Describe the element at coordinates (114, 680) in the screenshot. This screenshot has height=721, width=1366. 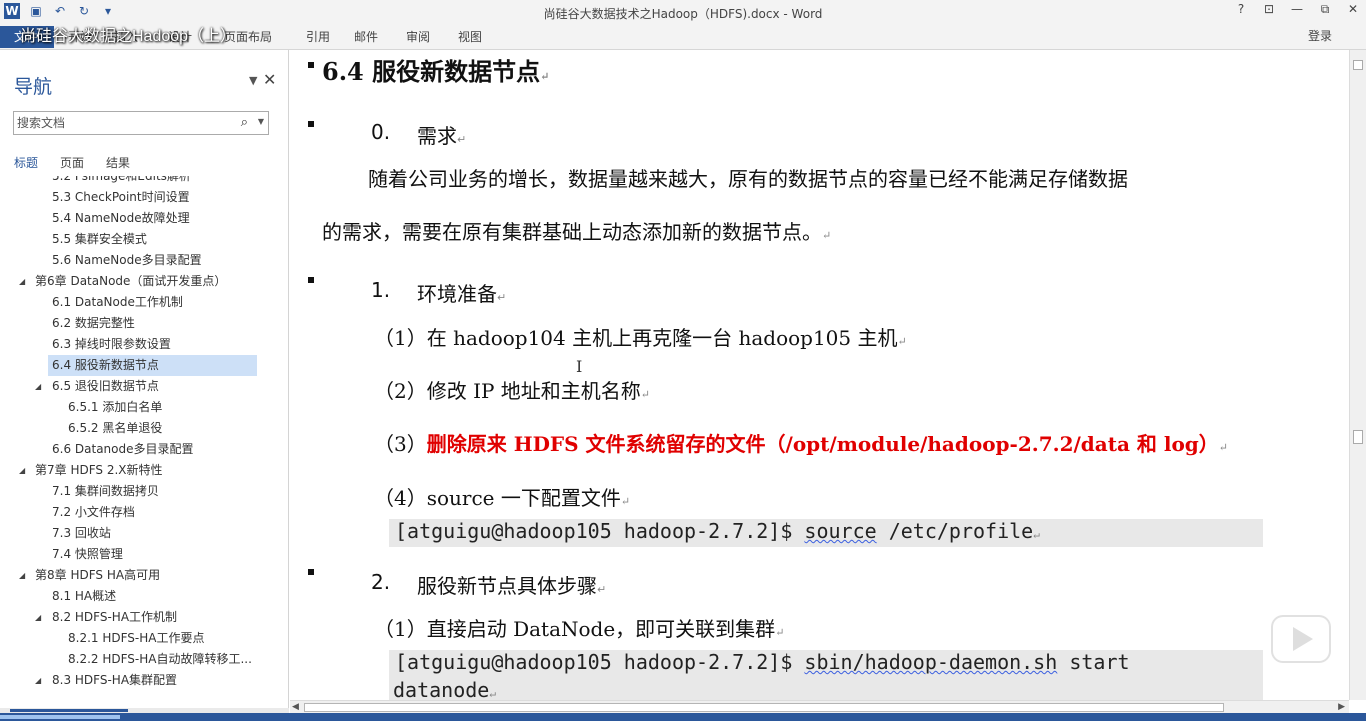
I see `nav-heading-item: 8.3 HDFS-HA集群配置` at that location.